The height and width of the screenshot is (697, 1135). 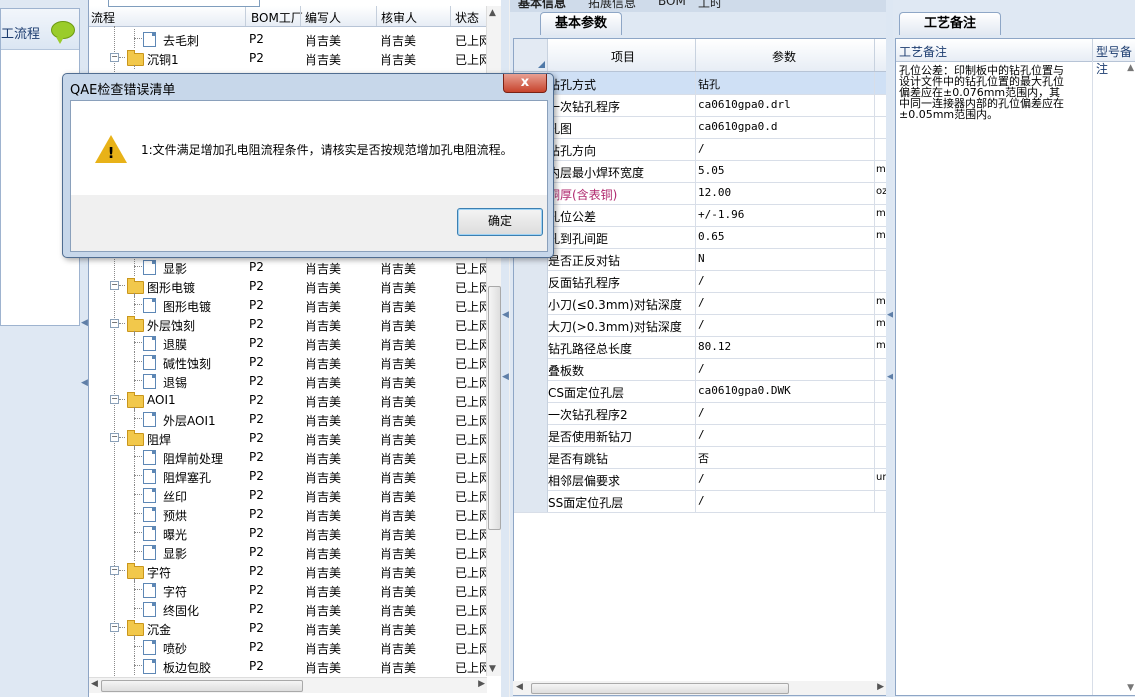 I want to click on param-value: 12.00, so click(x=714, y=192).